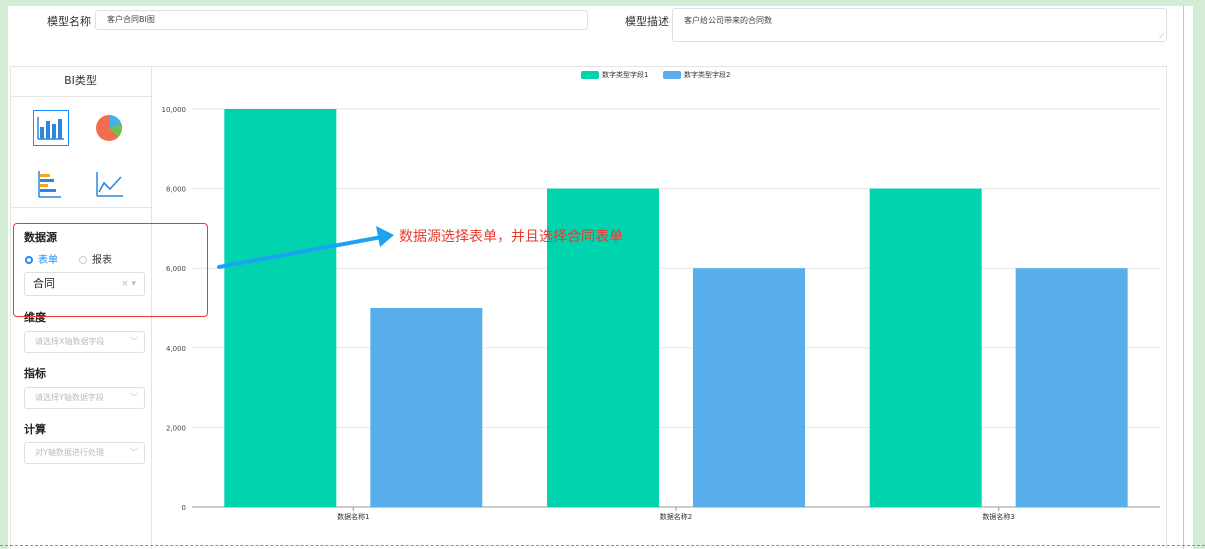  What do you see at coordinates (602, 545) in the screenshot?
I see `dashed-divider` at bounding box center [602, 545].